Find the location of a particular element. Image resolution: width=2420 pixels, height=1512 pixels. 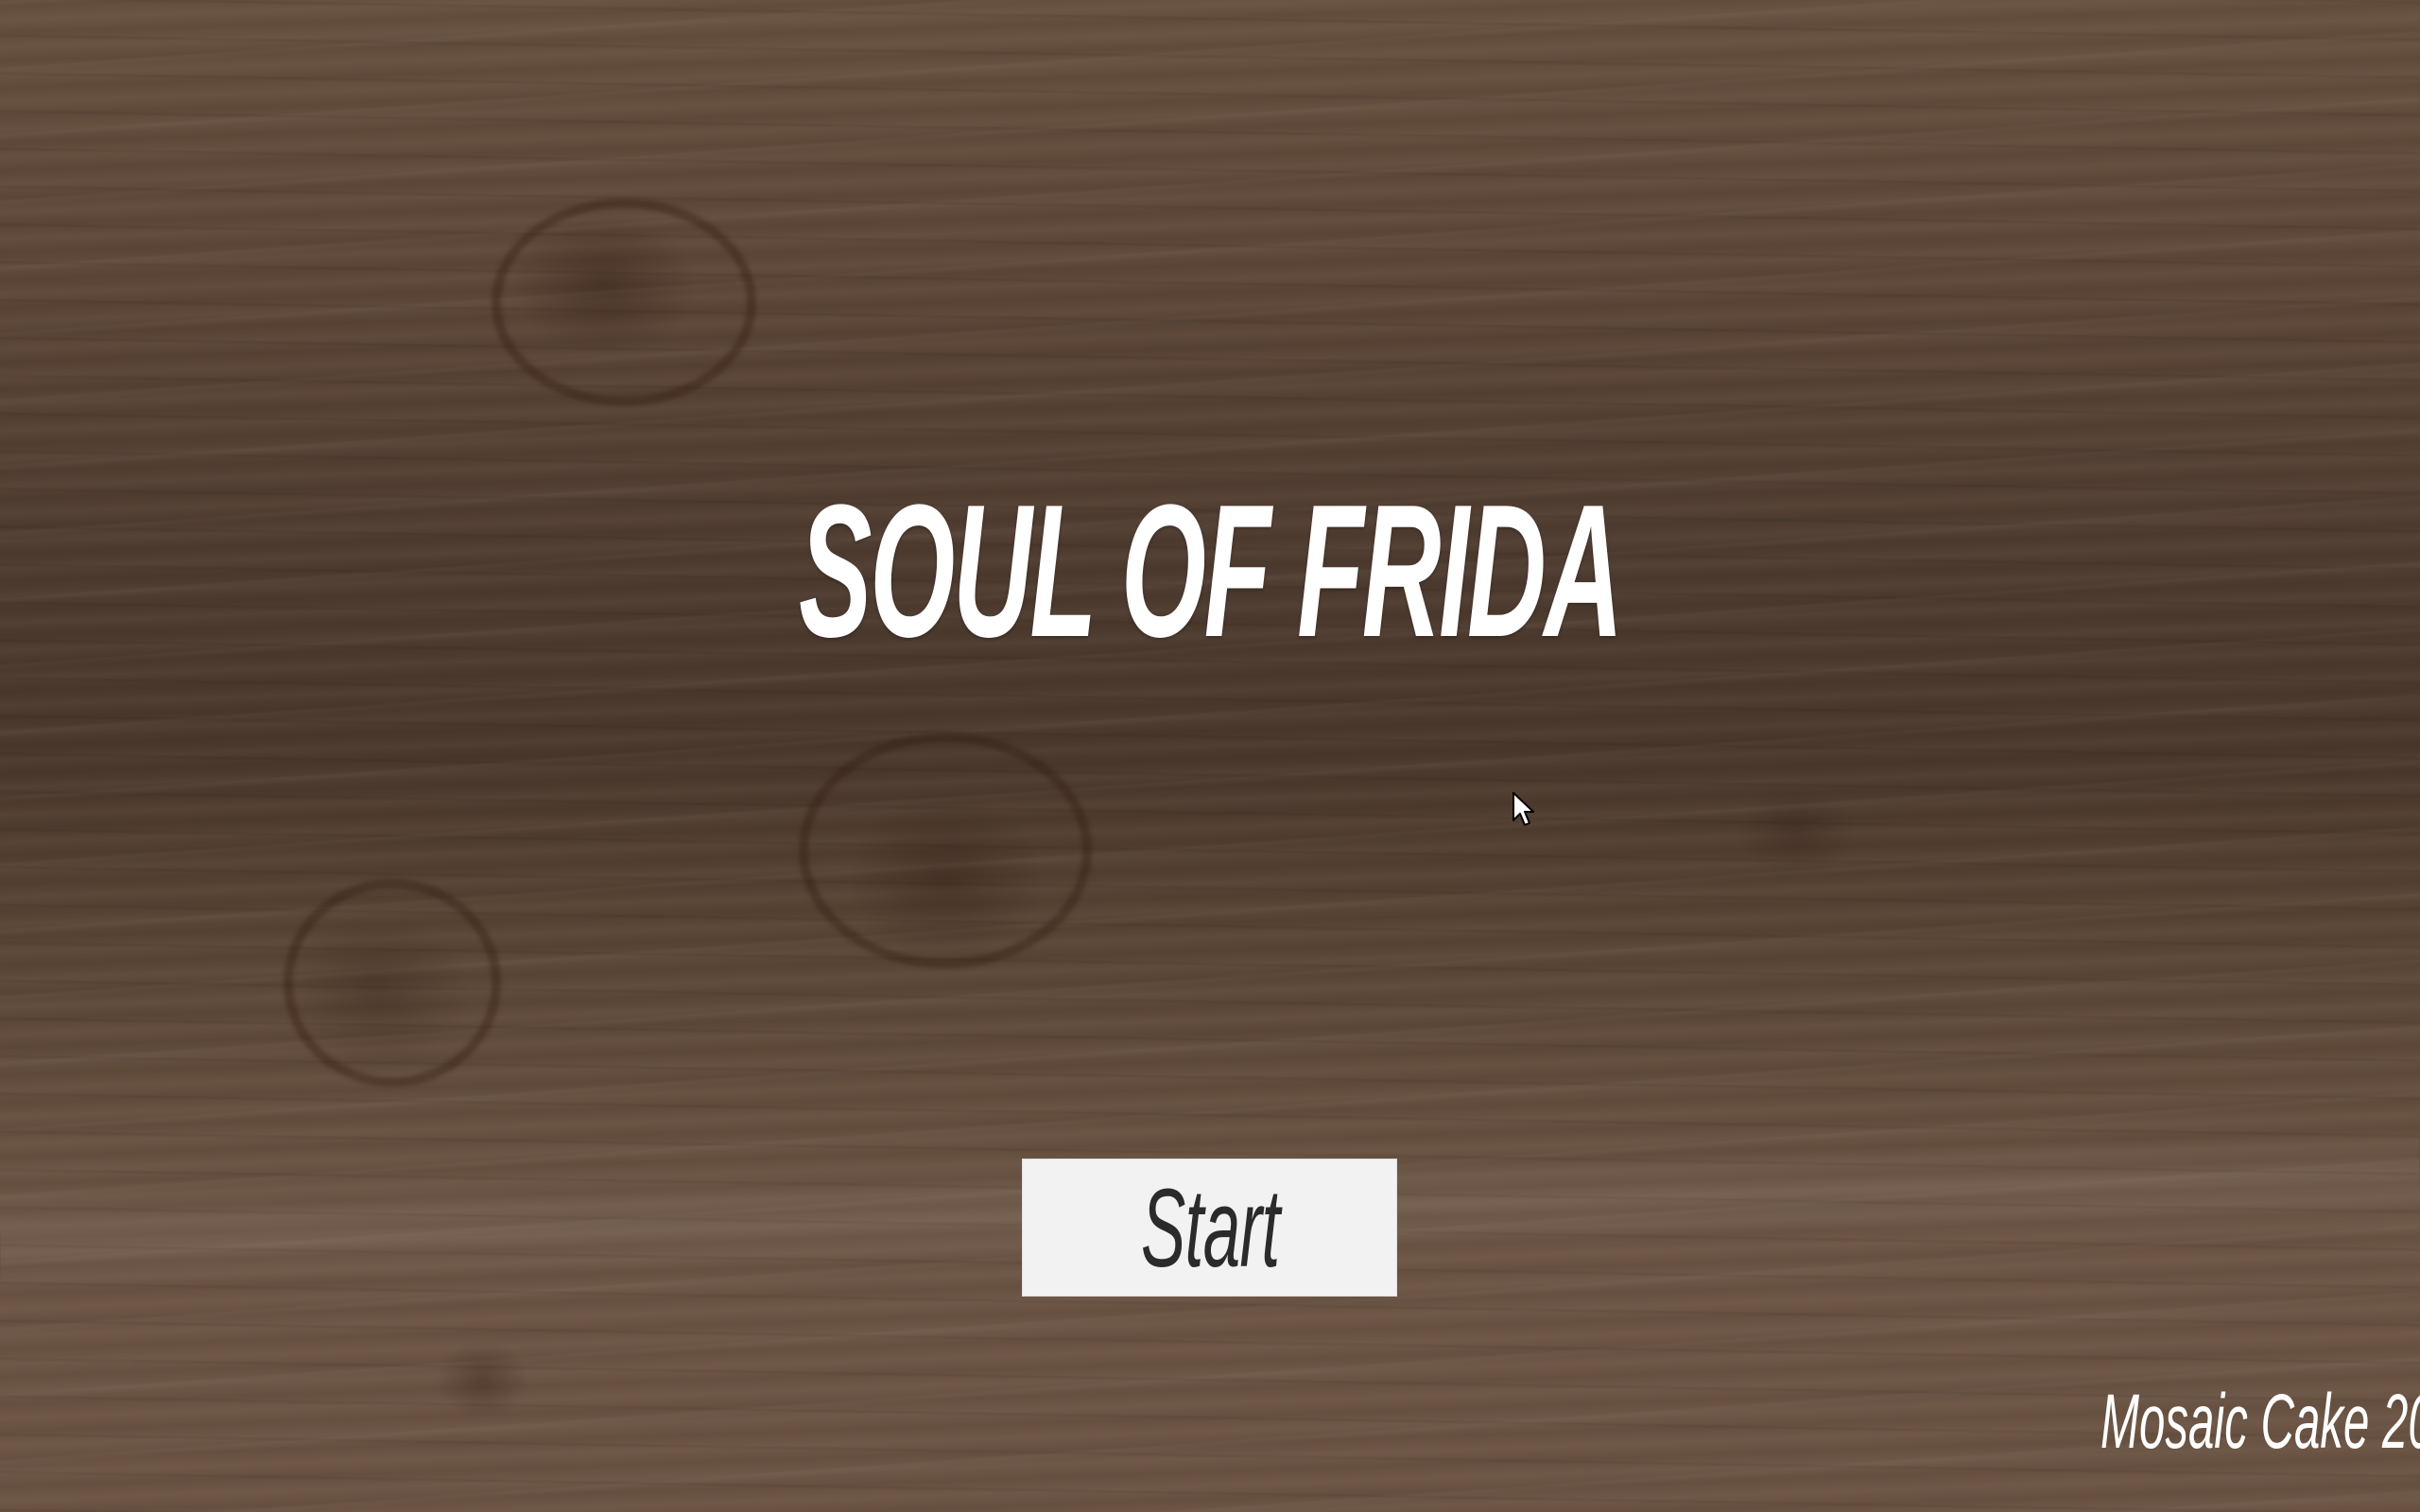

mouse-pointer-icon is located at coordinates (1523, 809).